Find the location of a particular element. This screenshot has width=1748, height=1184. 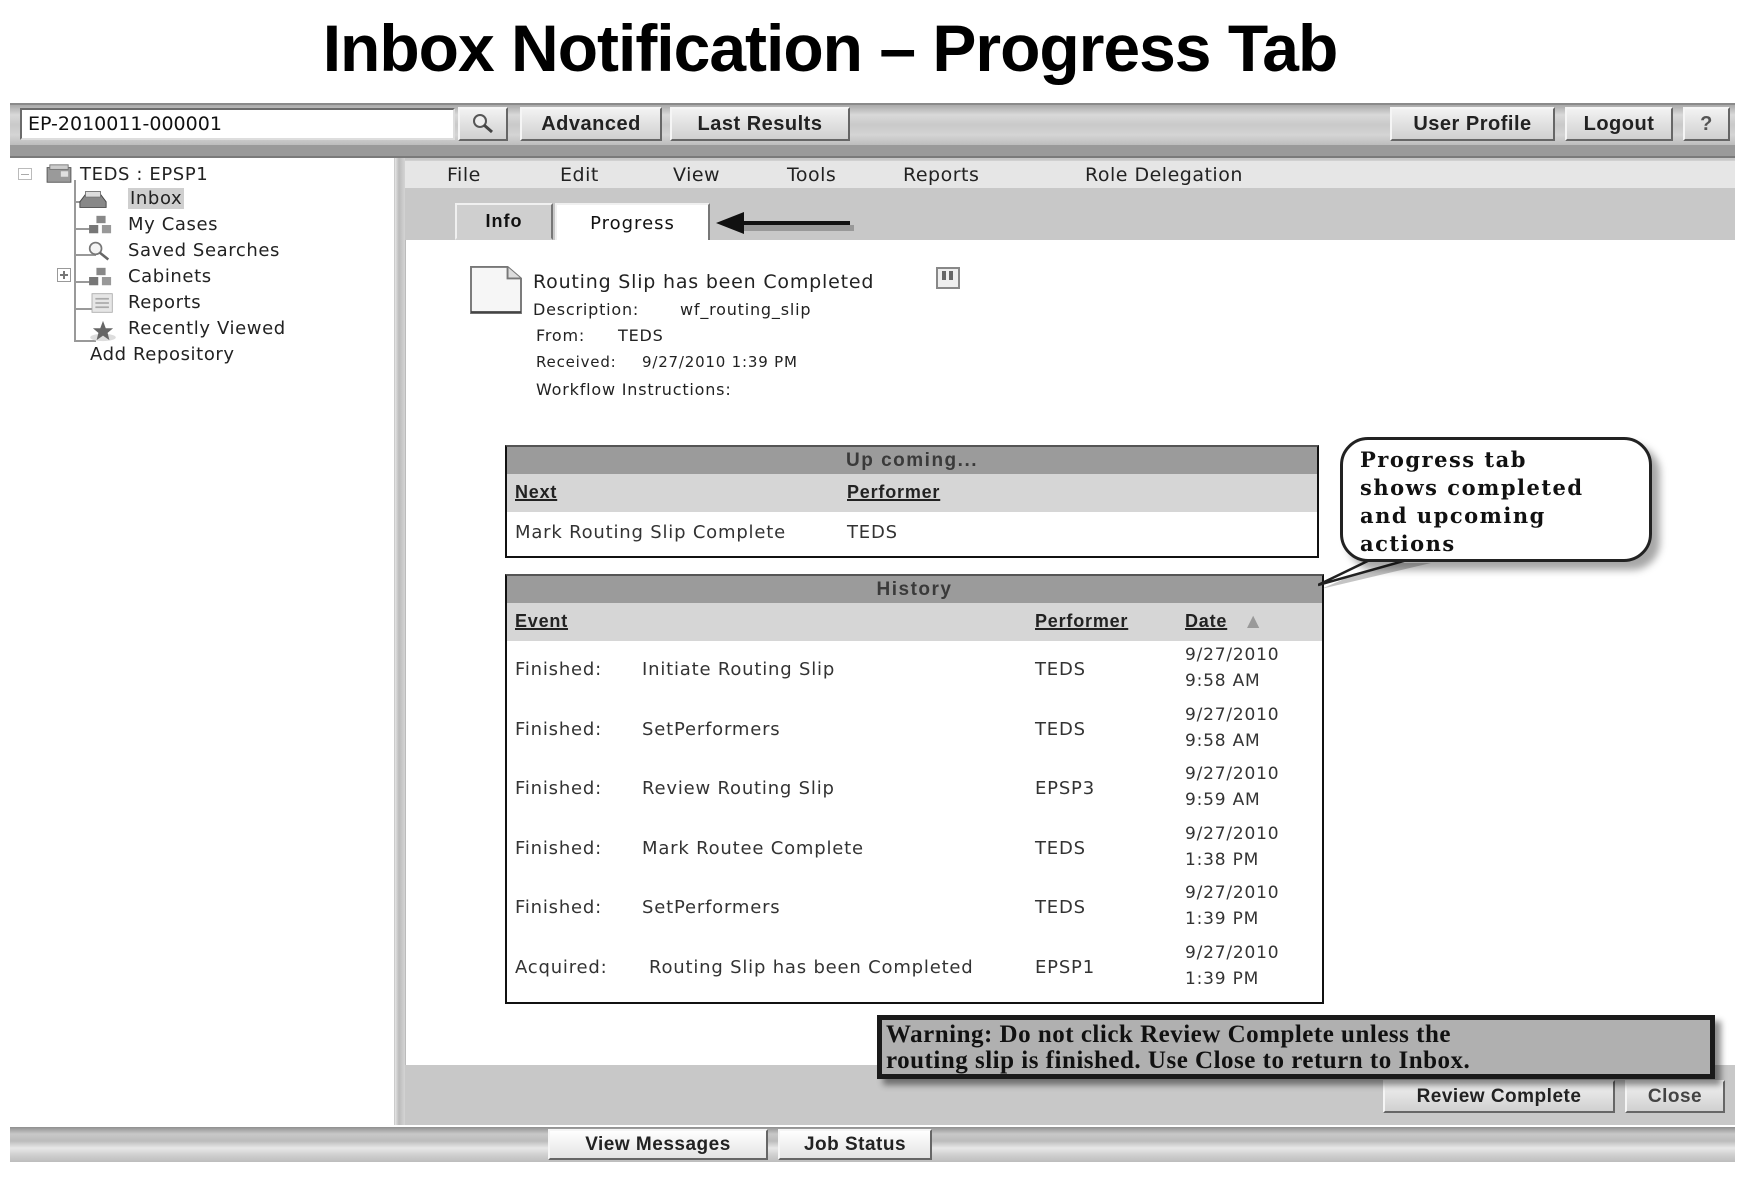

callout-line: shows completed is located at coordinates (1472, 487).